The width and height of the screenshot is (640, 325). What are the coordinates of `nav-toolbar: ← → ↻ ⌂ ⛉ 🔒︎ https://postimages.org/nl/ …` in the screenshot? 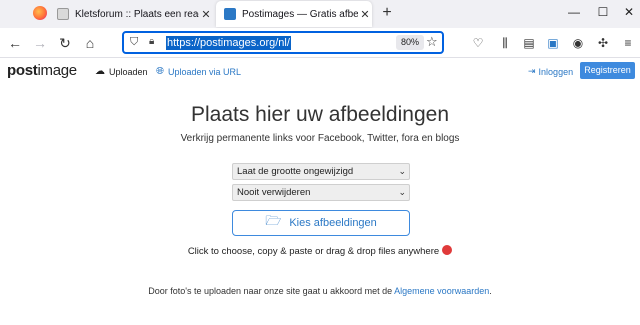 It's located at (320, 43).